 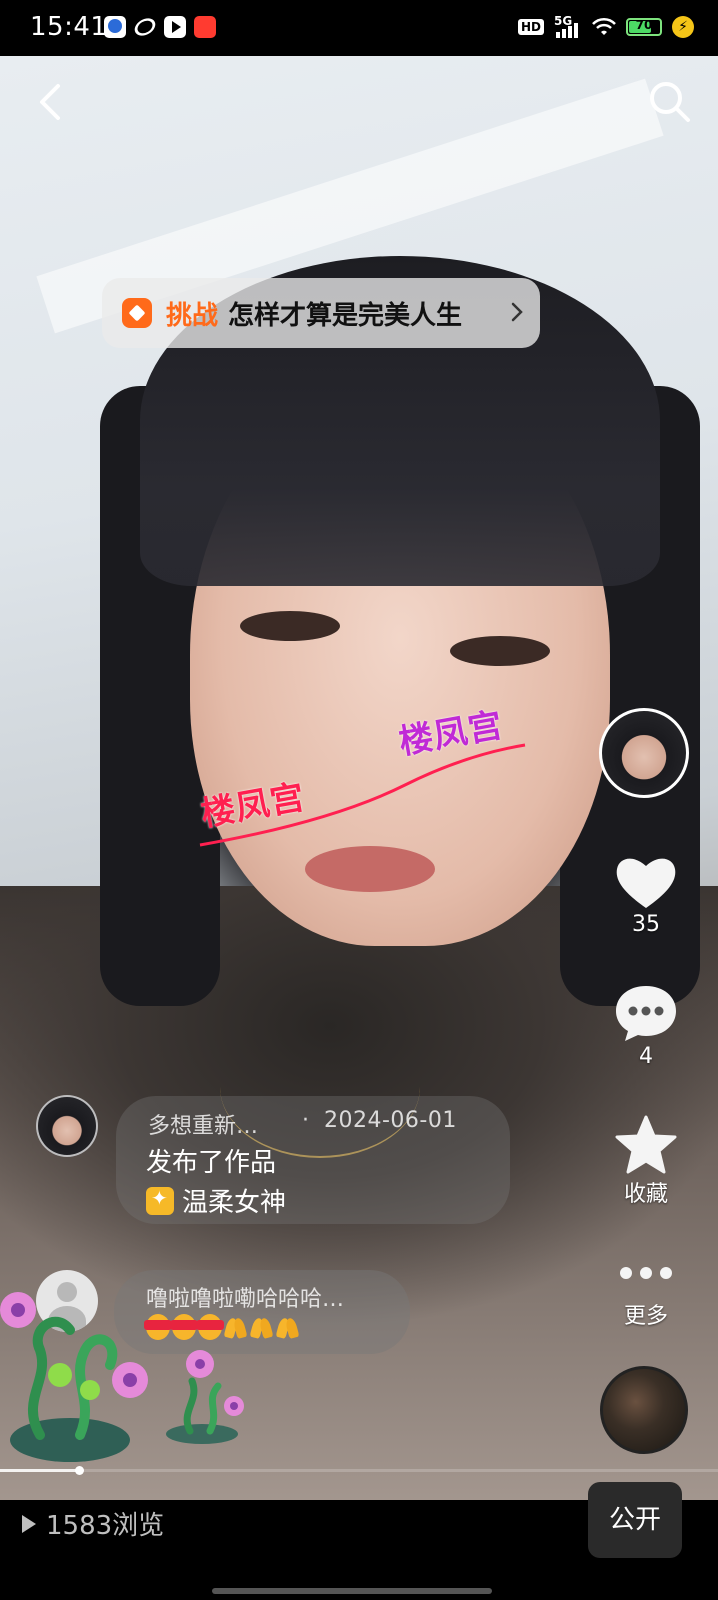 I want to click on post-date: 2024-06-01, so click(x=390, y=1120).